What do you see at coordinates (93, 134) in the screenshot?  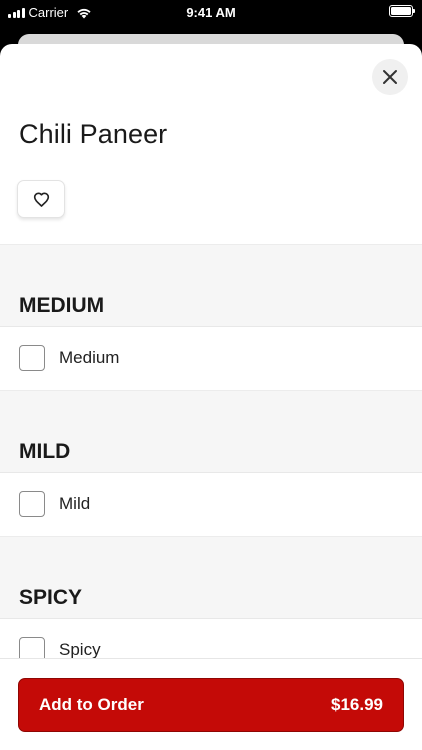 I see `item-title: Chili Paneer` at bounding box center [93, 134].